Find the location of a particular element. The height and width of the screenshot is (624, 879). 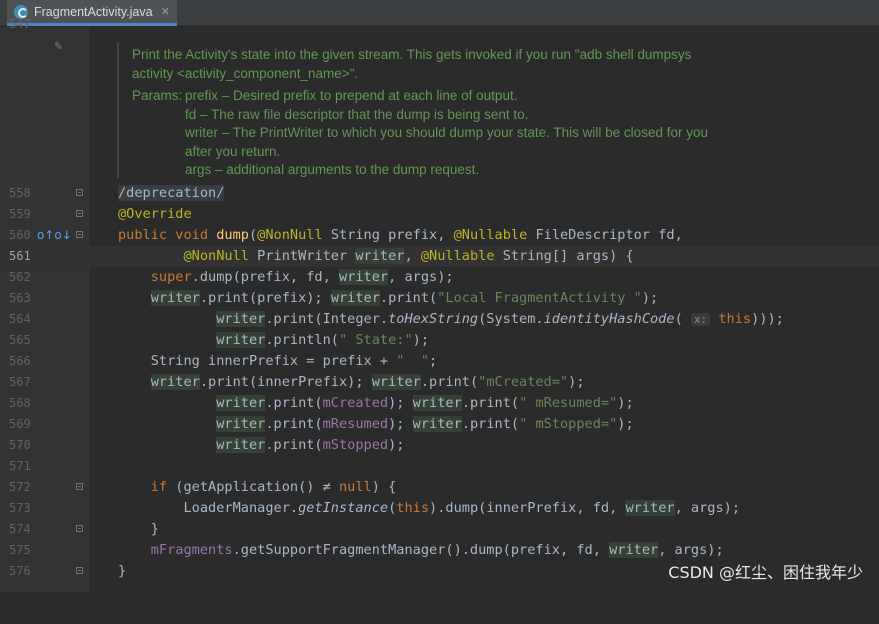

javadoc-bar is located at coordinates (118, 110).